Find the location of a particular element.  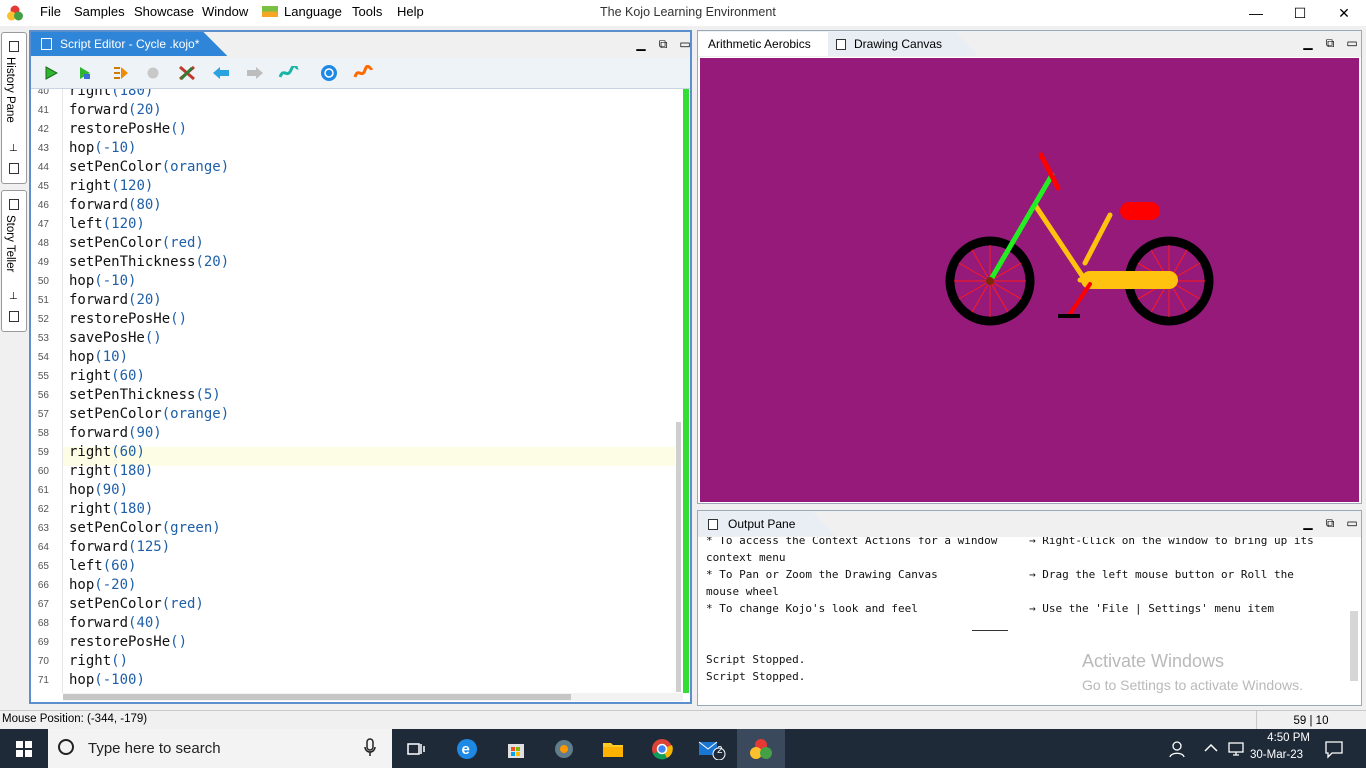

editor-horizontal-scrollbar is located at coordinates (373, 697).